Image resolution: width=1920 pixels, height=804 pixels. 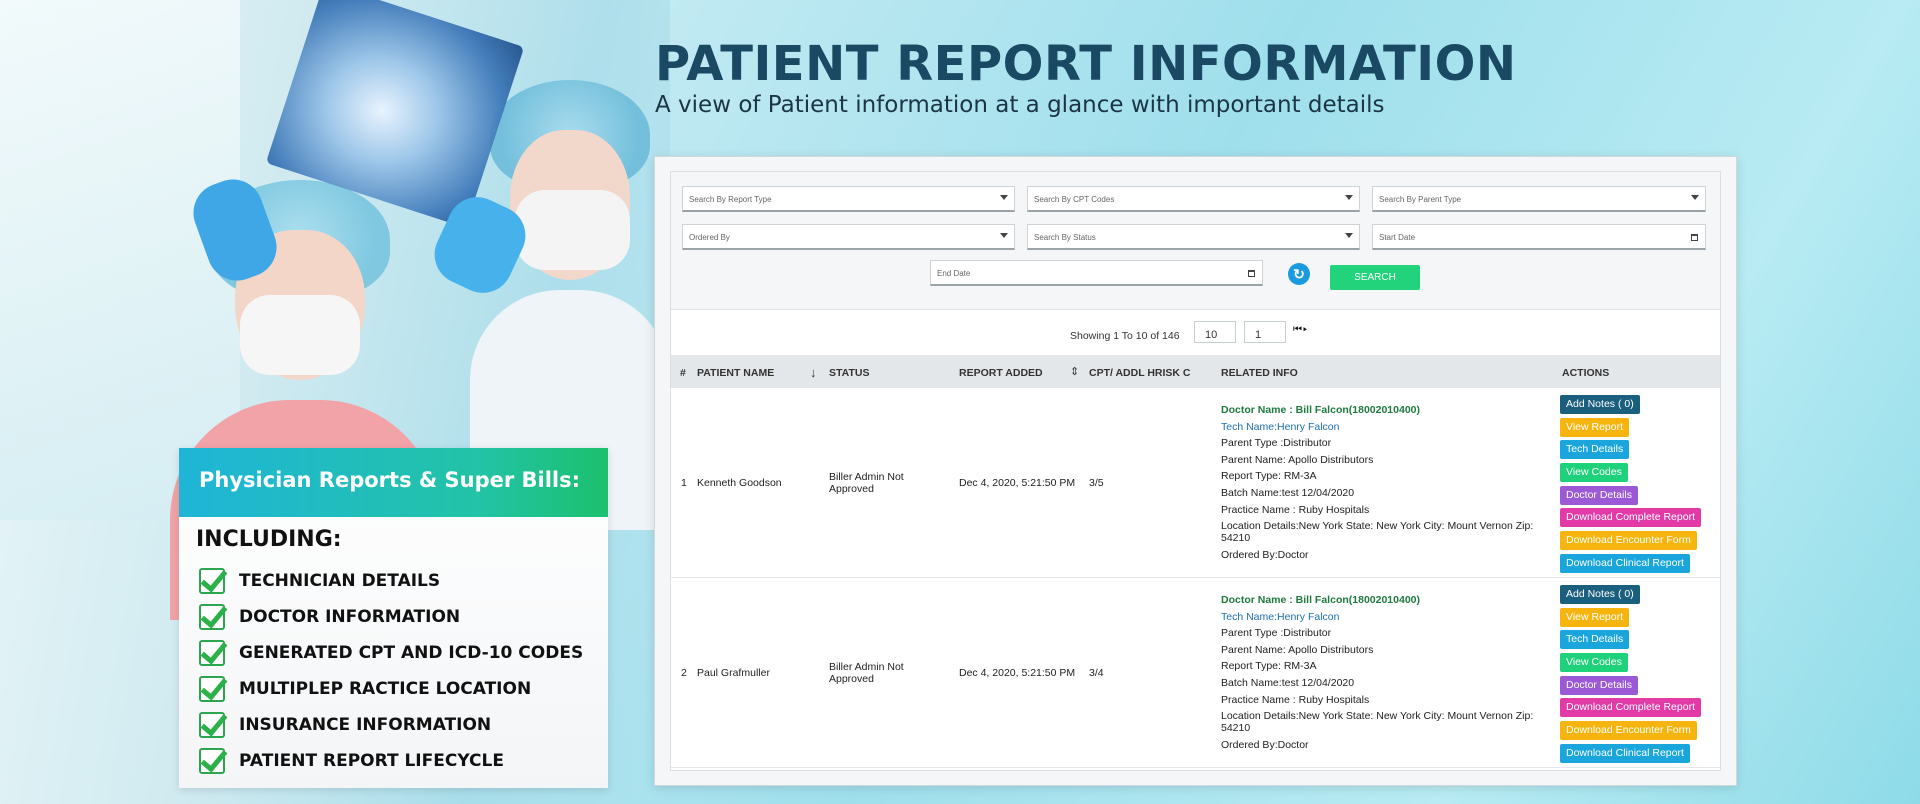 What do you see at coordinates (1065, 237) in the screenshot?
I see `select-placeholder: Search By Status` at bounding box center [1065, 237].